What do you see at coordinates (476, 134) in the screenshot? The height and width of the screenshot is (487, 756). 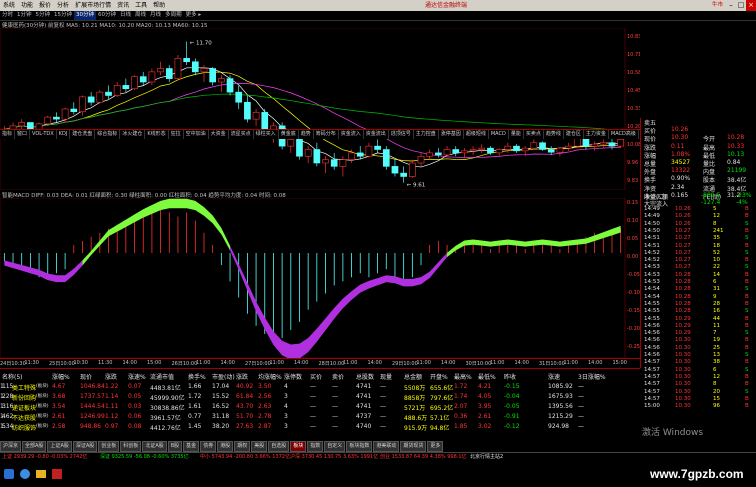 I see `indicator-tab: 超级短线` at bounding box center [476, 134].